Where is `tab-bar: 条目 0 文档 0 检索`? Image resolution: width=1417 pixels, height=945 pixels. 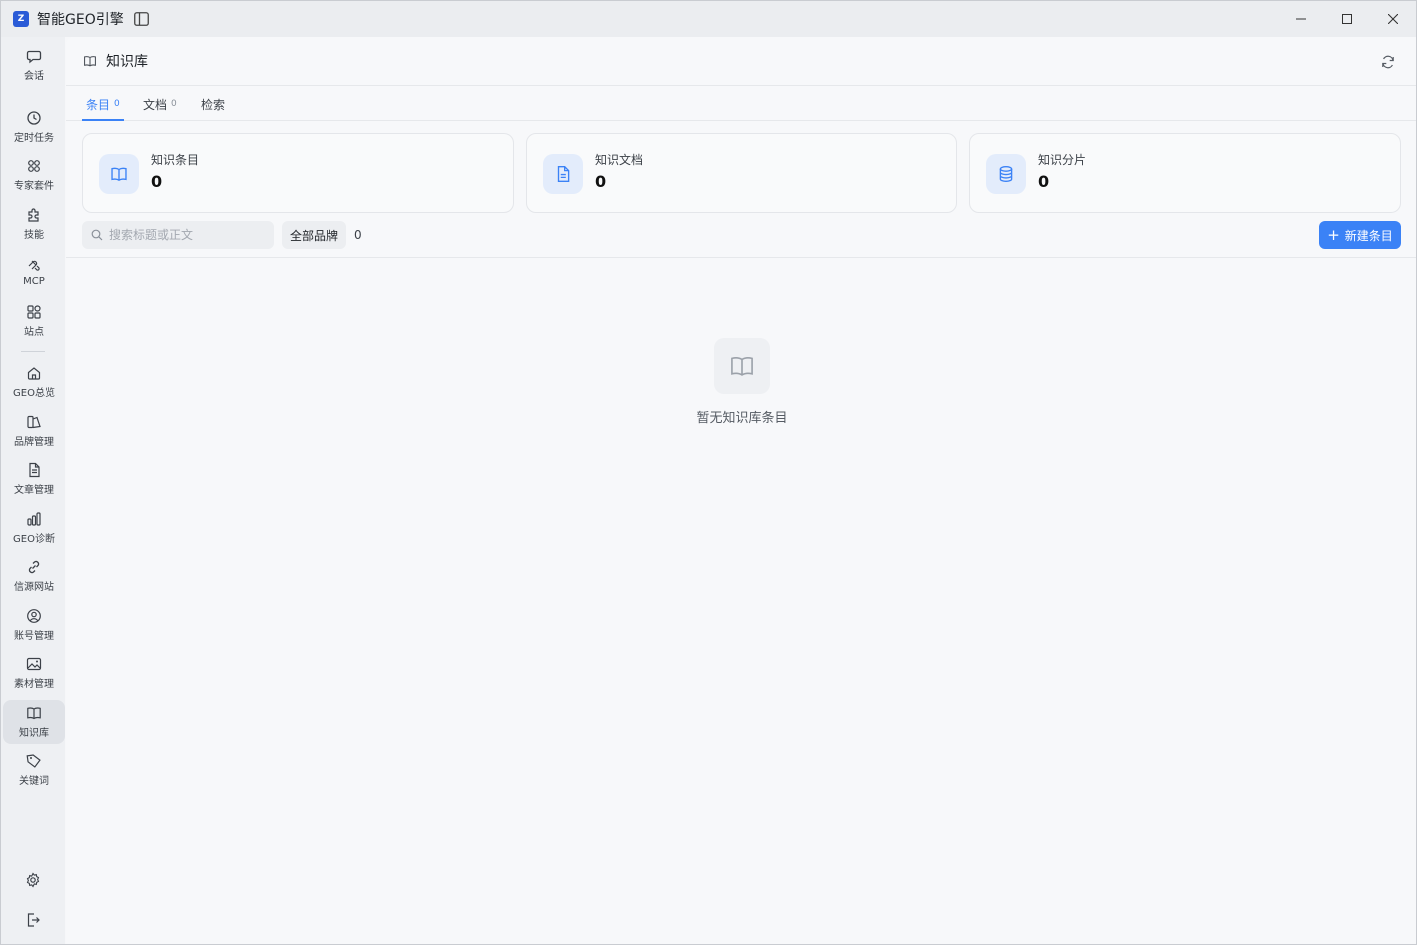 tab-bar: 条目 0 文档 0 检索 is located at coordinates (741, 104).